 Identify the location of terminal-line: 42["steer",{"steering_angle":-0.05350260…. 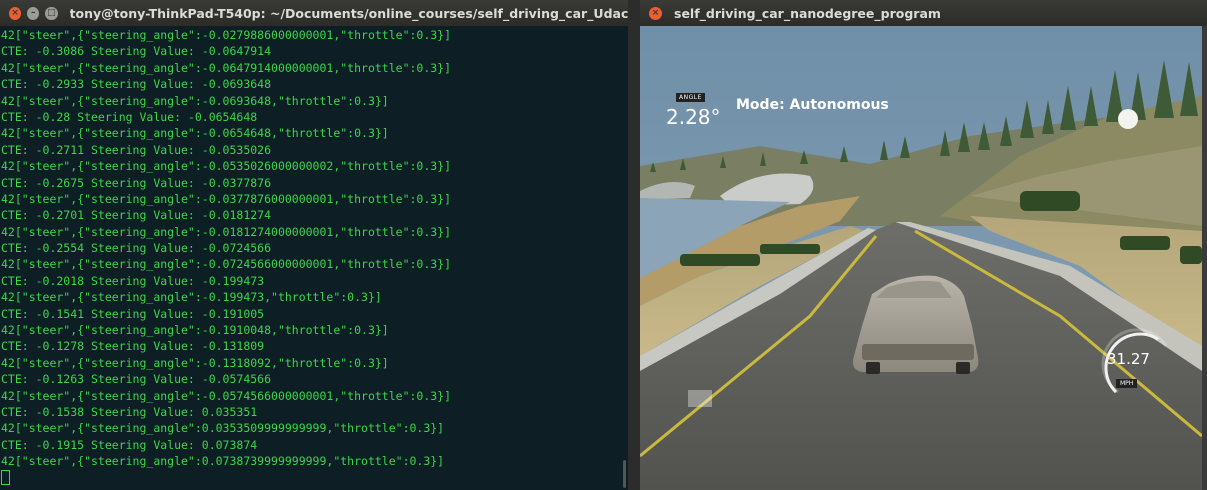
(226, 166).